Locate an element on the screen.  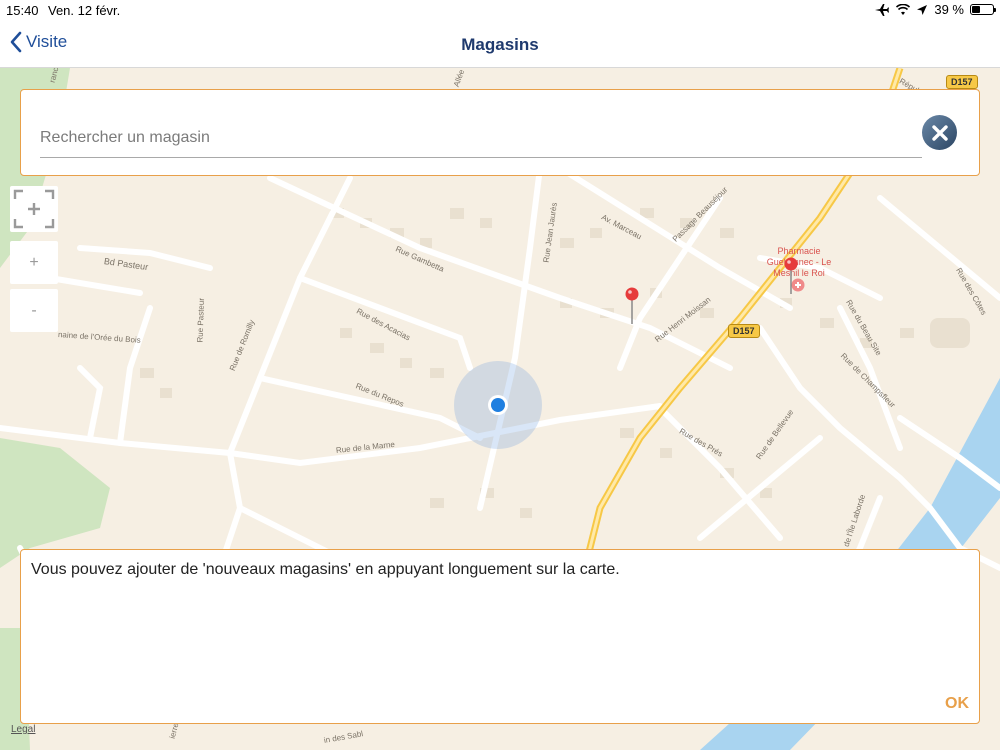
chevron-left-icon is located at coordinates (16, 42).